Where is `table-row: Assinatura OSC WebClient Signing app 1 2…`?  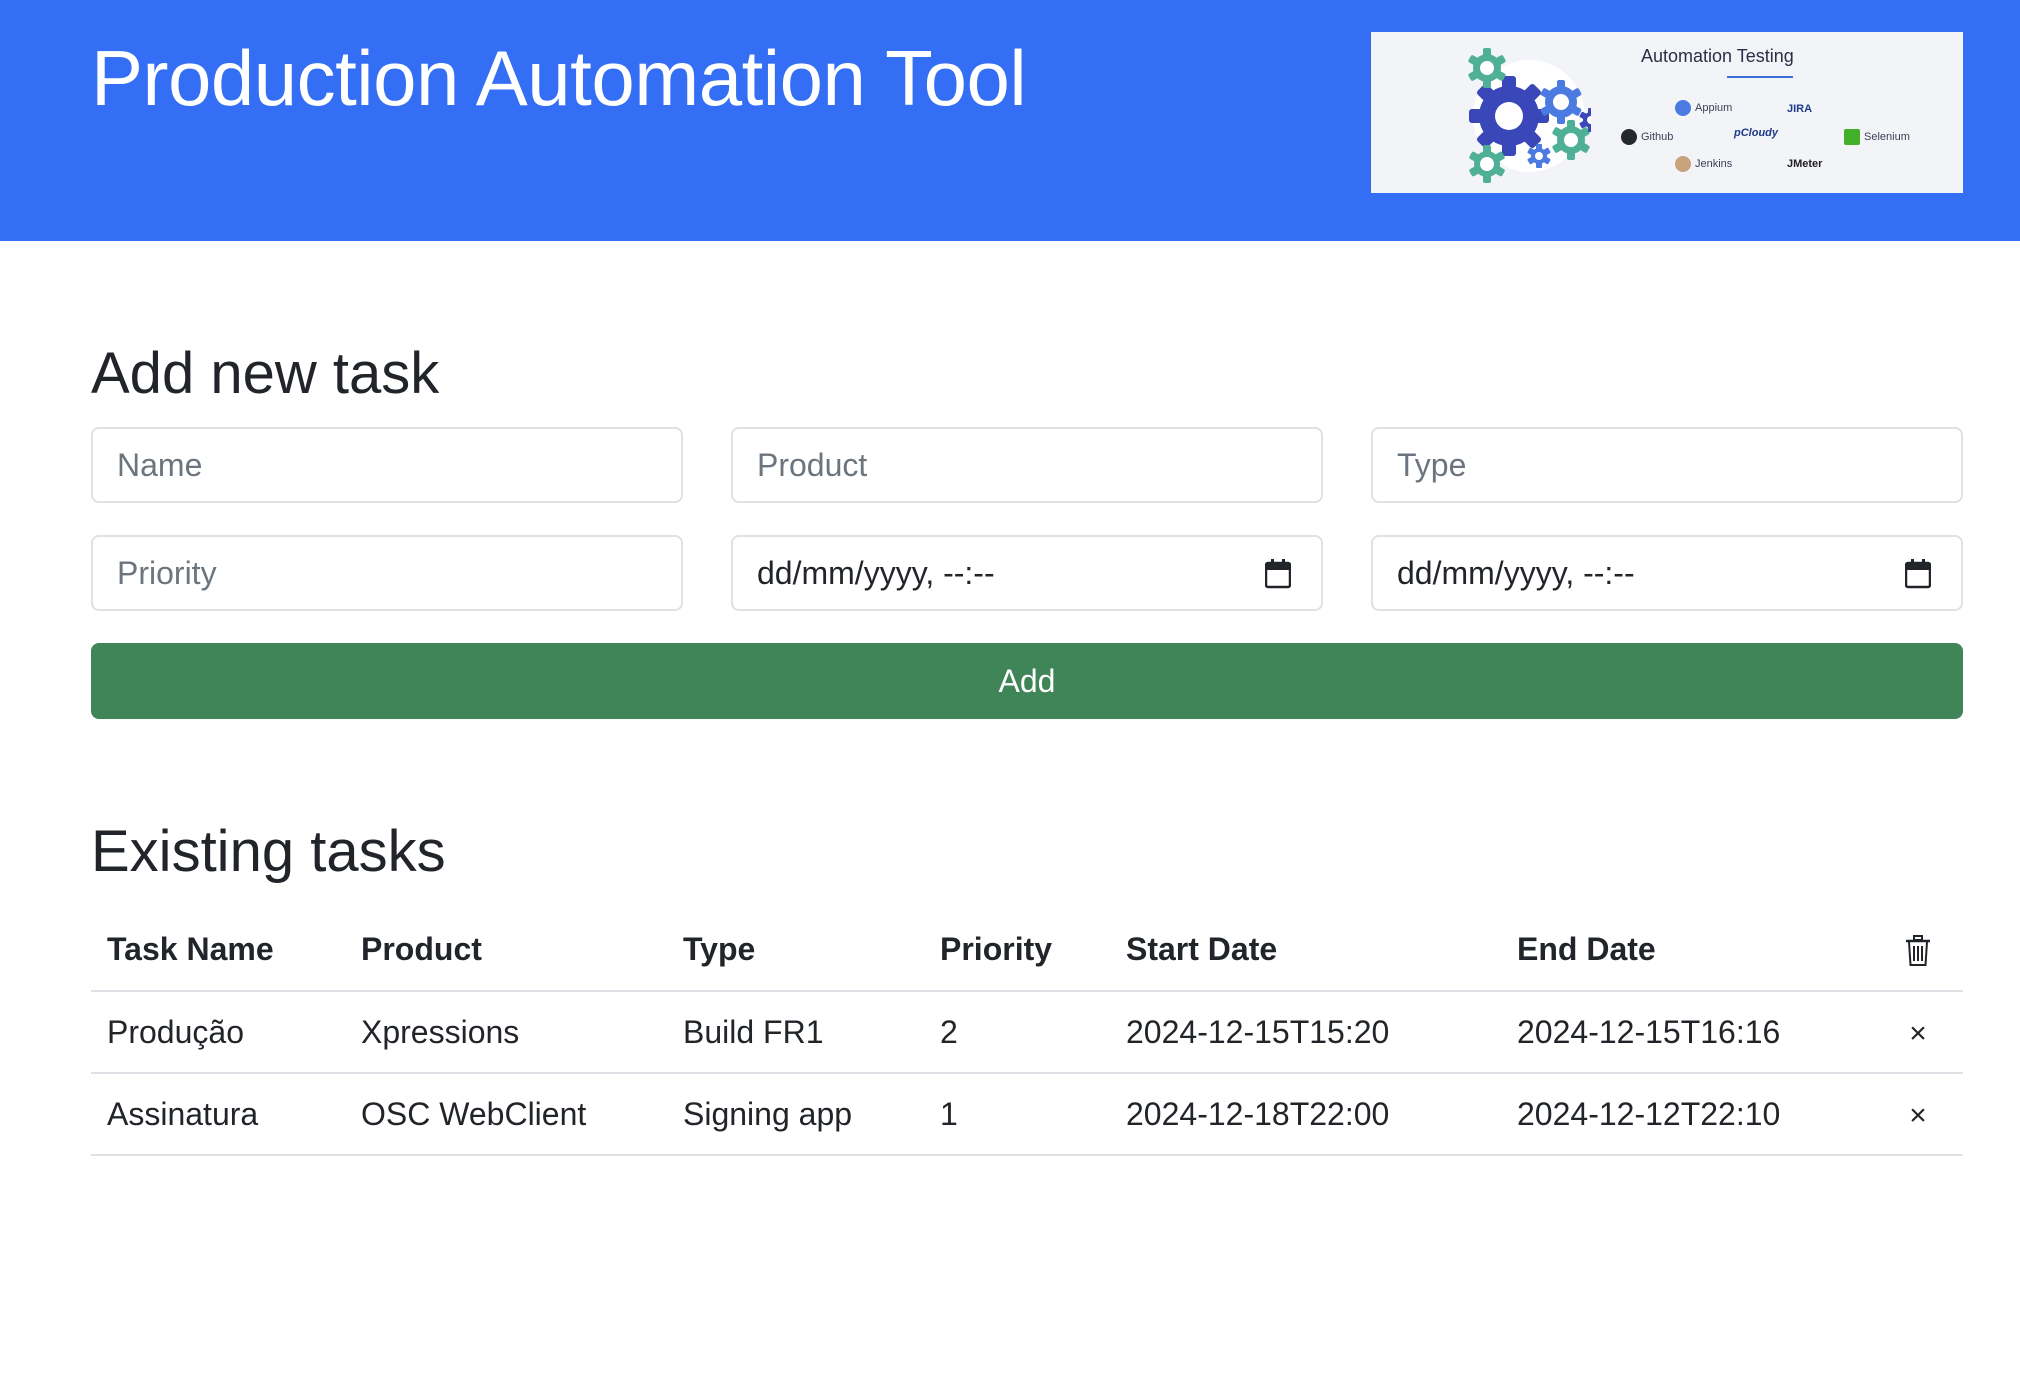 table-row: Assinatura OSC WebClient Signing app 1 2… is located at coordinates (1027, 1114).